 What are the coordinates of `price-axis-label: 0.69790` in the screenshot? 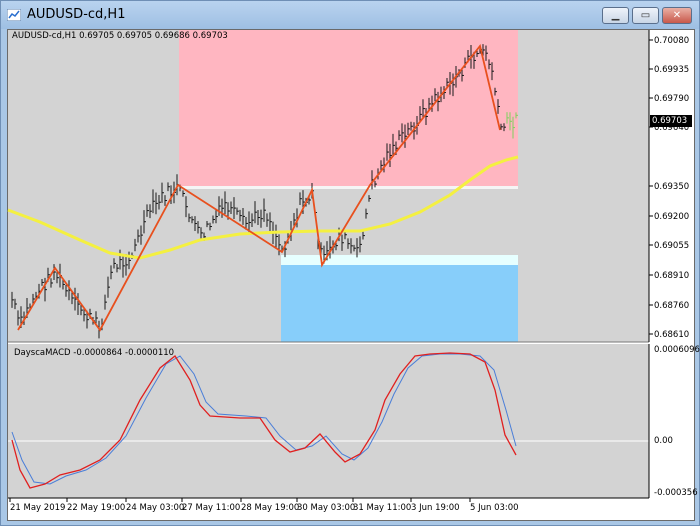 It's located at (672, 99).